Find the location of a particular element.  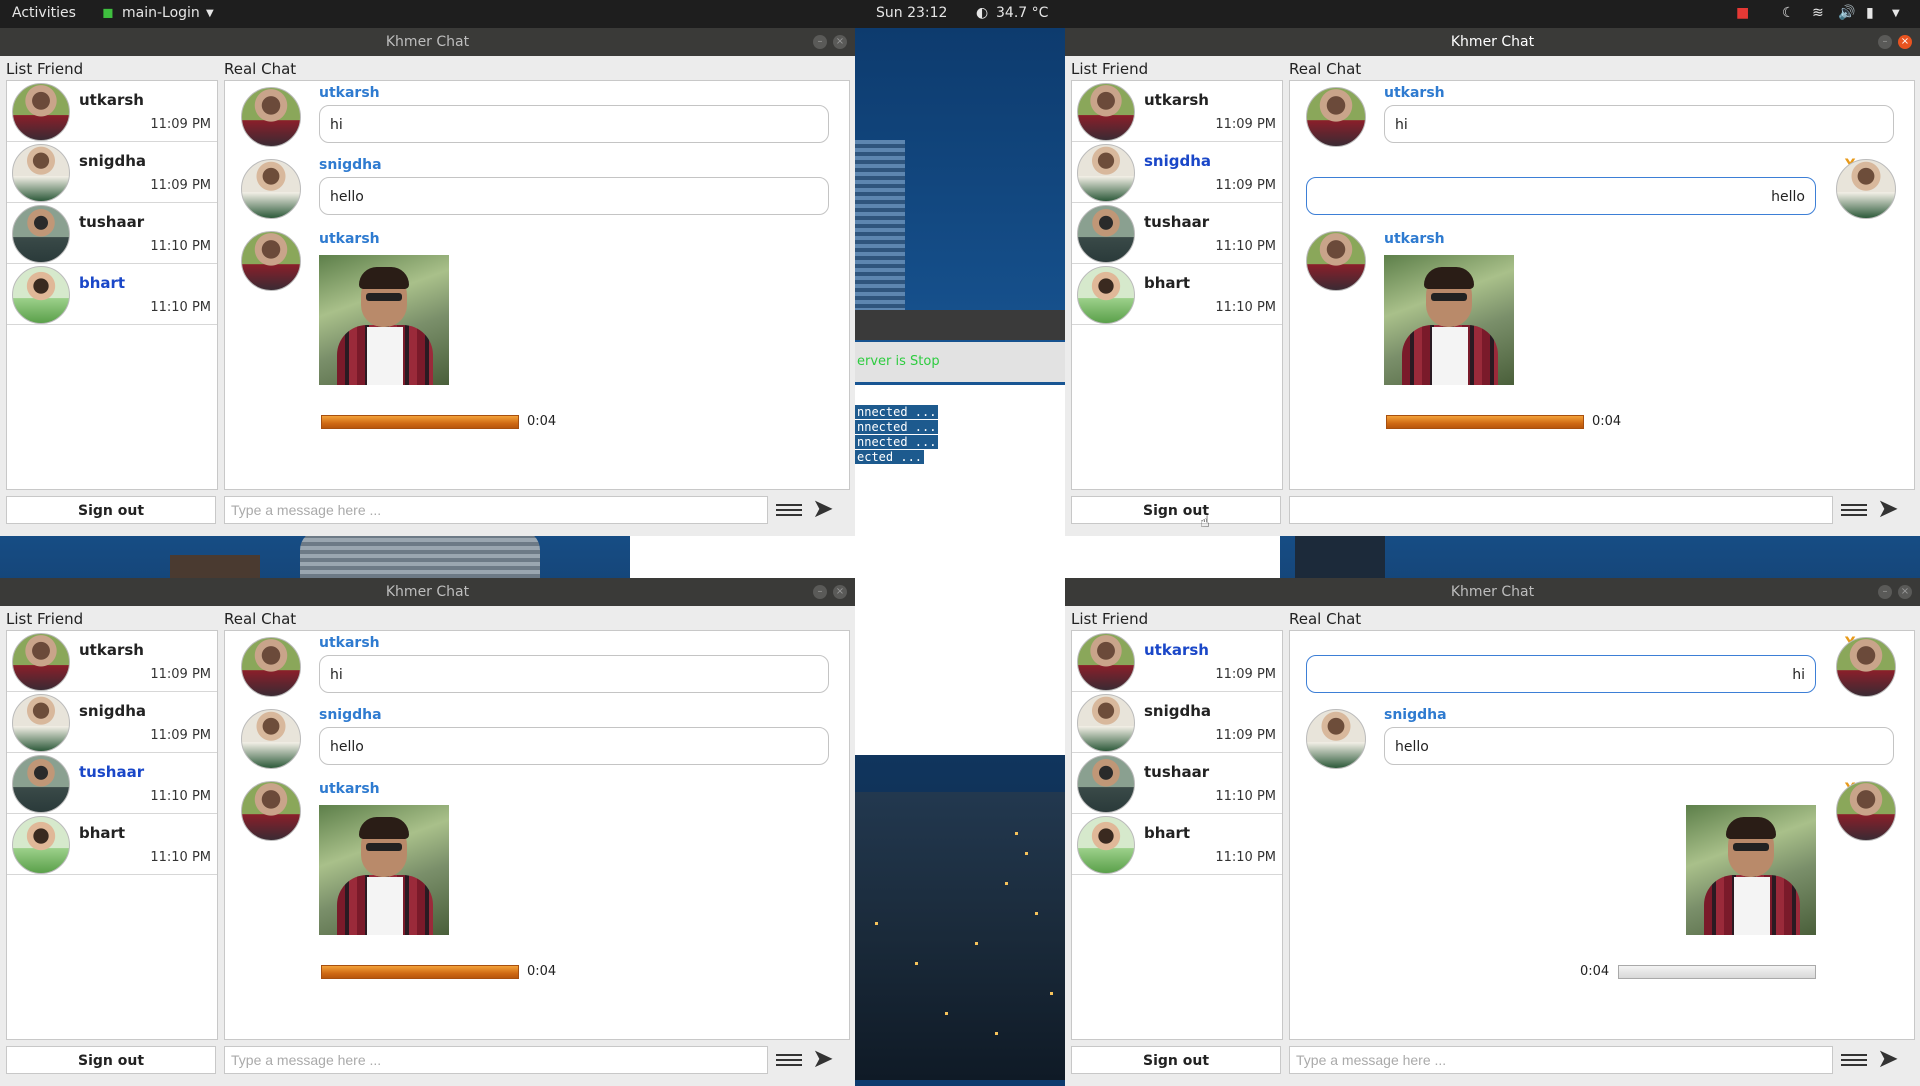

volume-icon: 🔊 is located at coordinates (1846, 13).